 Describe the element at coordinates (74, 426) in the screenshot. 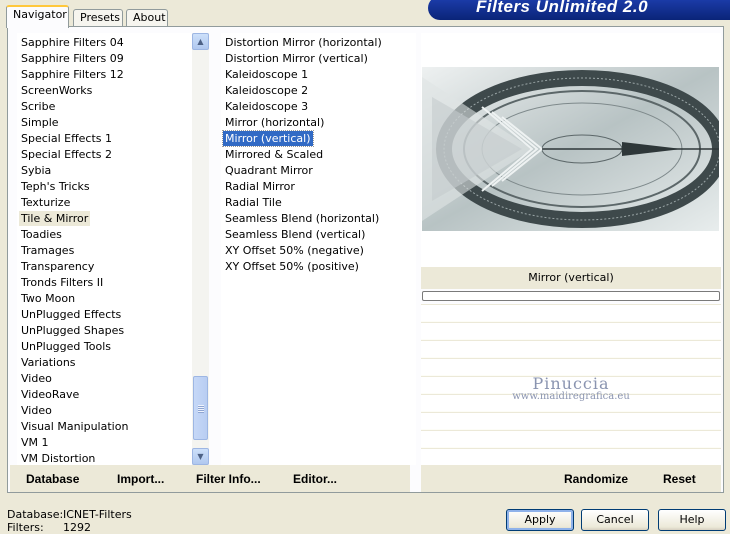

I see `category-list-item: Visual Manipulation` at that location.